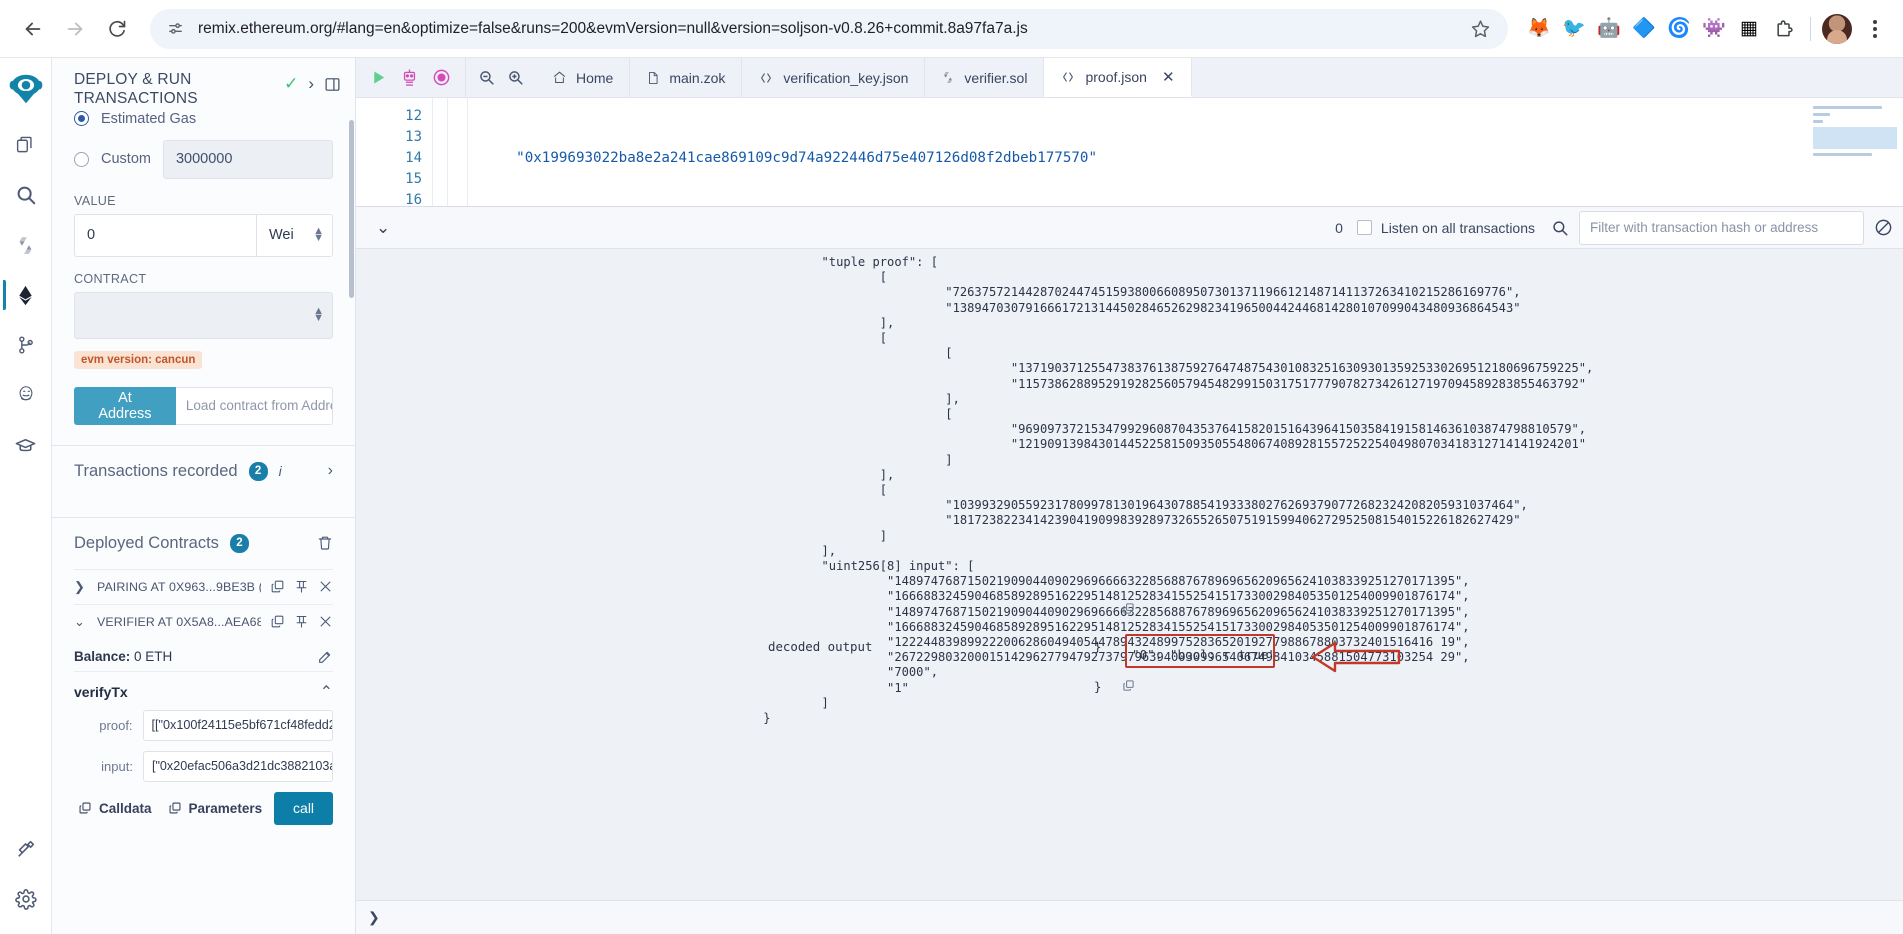 Image resolution: width=1903 pixels, height=934 pixels. I want to click on value-unit-select: Wei ▲ ▼, so click(294, 235).